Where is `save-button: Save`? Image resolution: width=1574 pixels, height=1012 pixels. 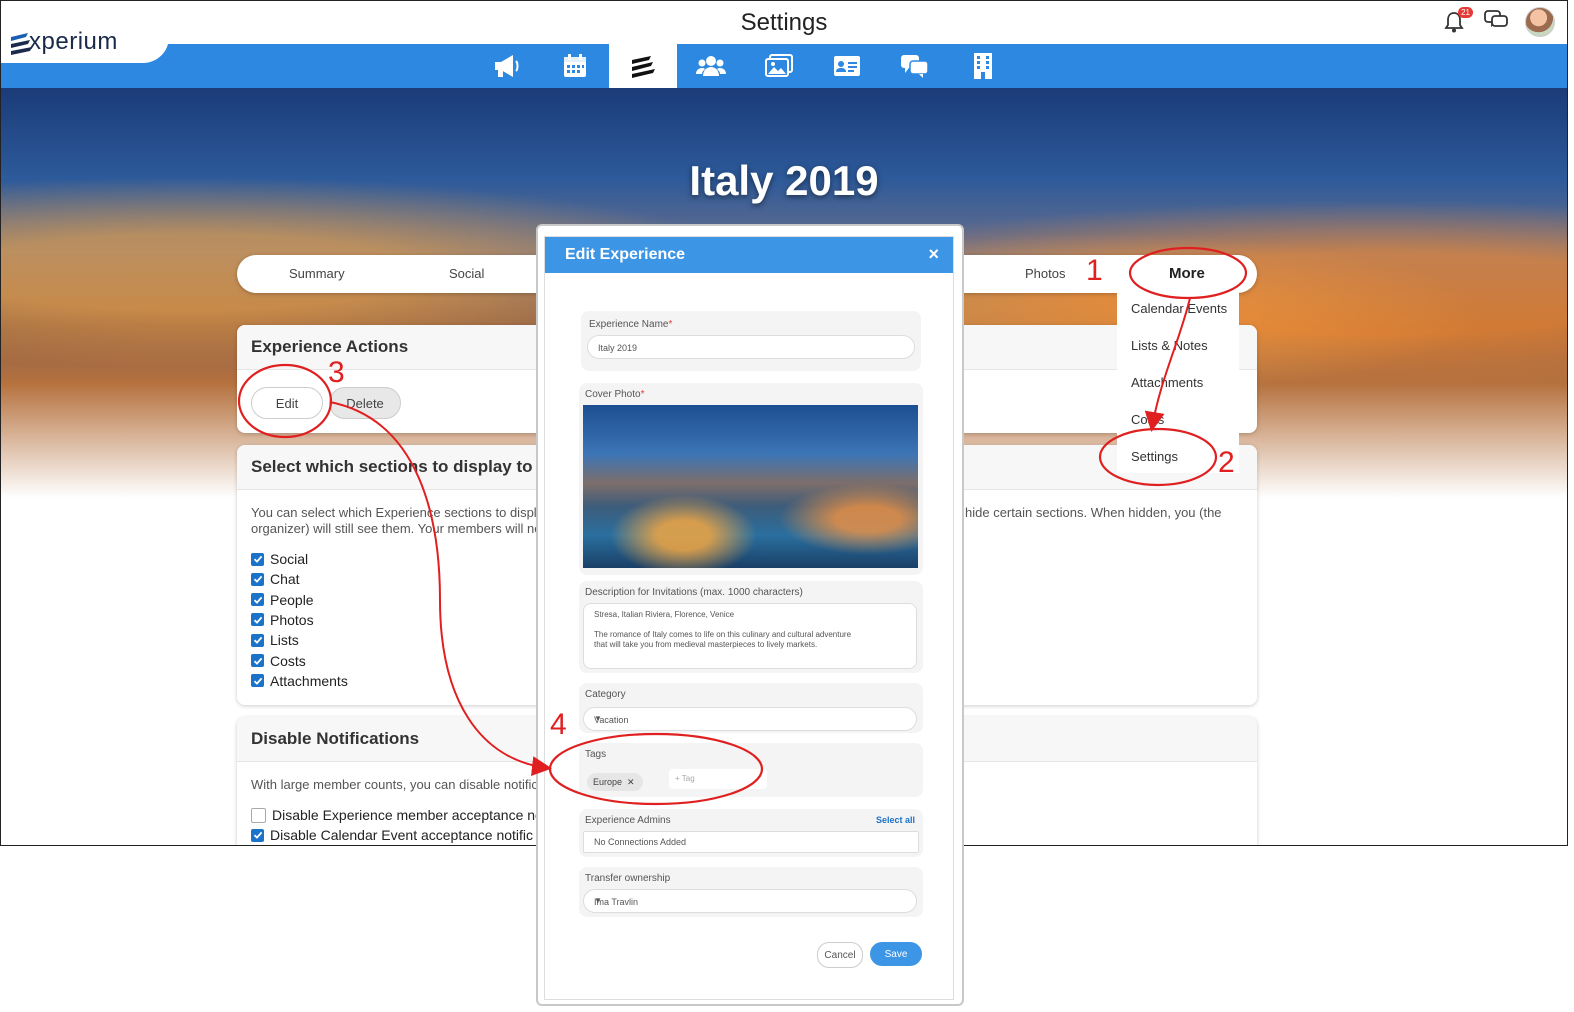 save-button: Save is located at coordinates (896, 954).